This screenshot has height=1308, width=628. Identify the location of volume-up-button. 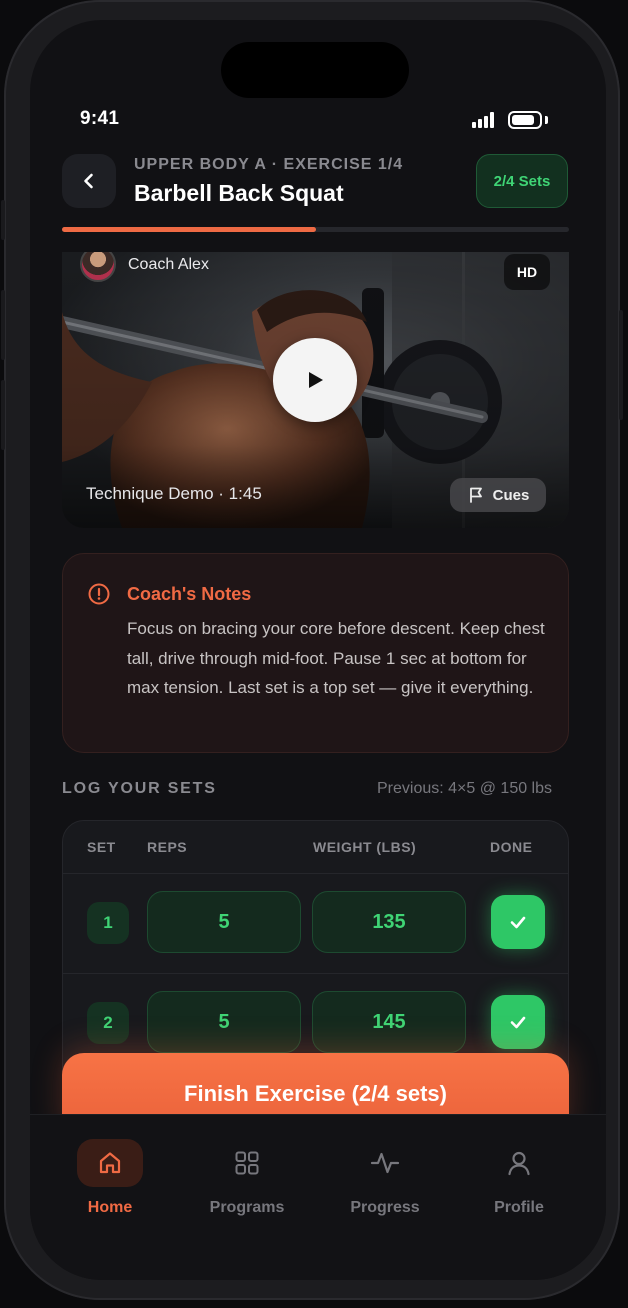
(3, 325).